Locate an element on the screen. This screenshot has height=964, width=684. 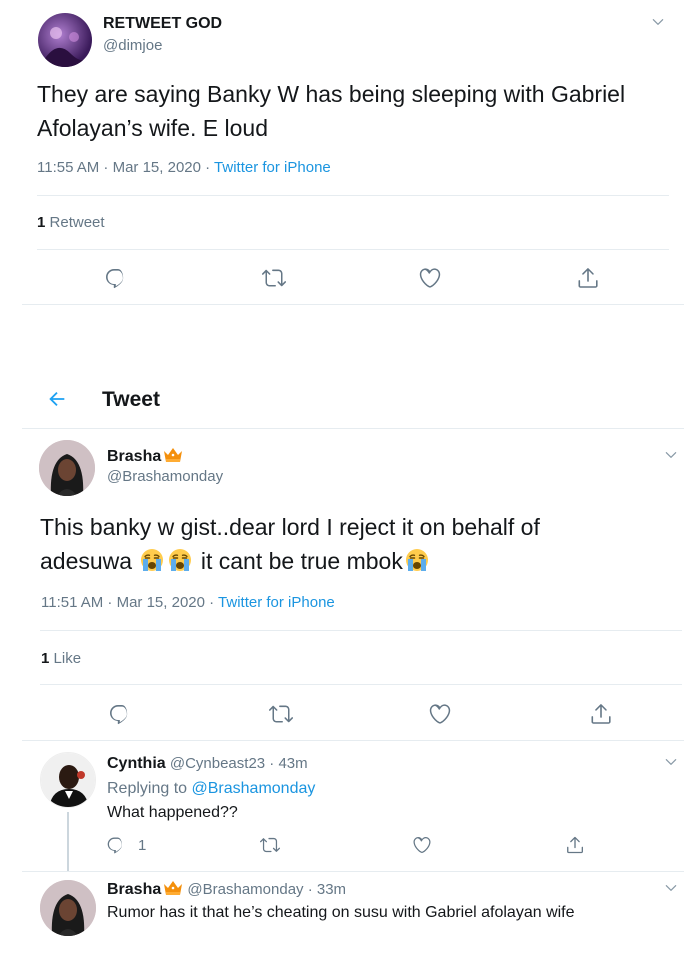
tweet-text-fragment: it cant be true mbok is located at coordinates (301, 561).